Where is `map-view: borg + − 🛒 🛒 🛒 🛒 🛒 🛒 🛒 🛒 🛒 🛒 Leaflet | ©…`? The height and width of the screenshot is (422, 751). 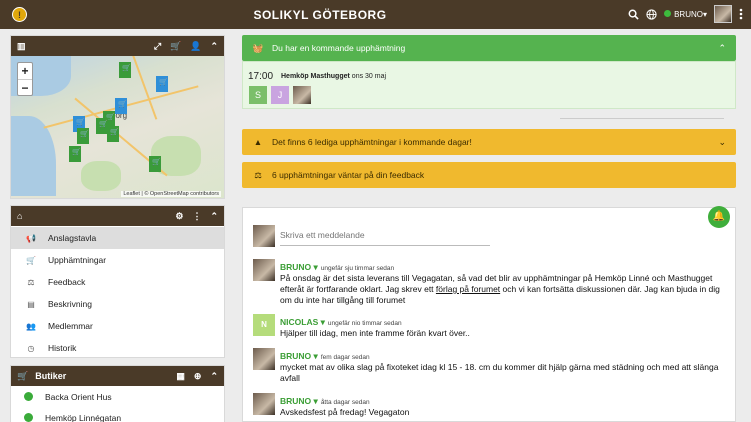
map-view: borg + − 🛒 🛒 🛒 🛒 🛒 🛒 🛒 🛒 🛒 🛒 Leaflet | ©… is located at coordinates (117, 127).